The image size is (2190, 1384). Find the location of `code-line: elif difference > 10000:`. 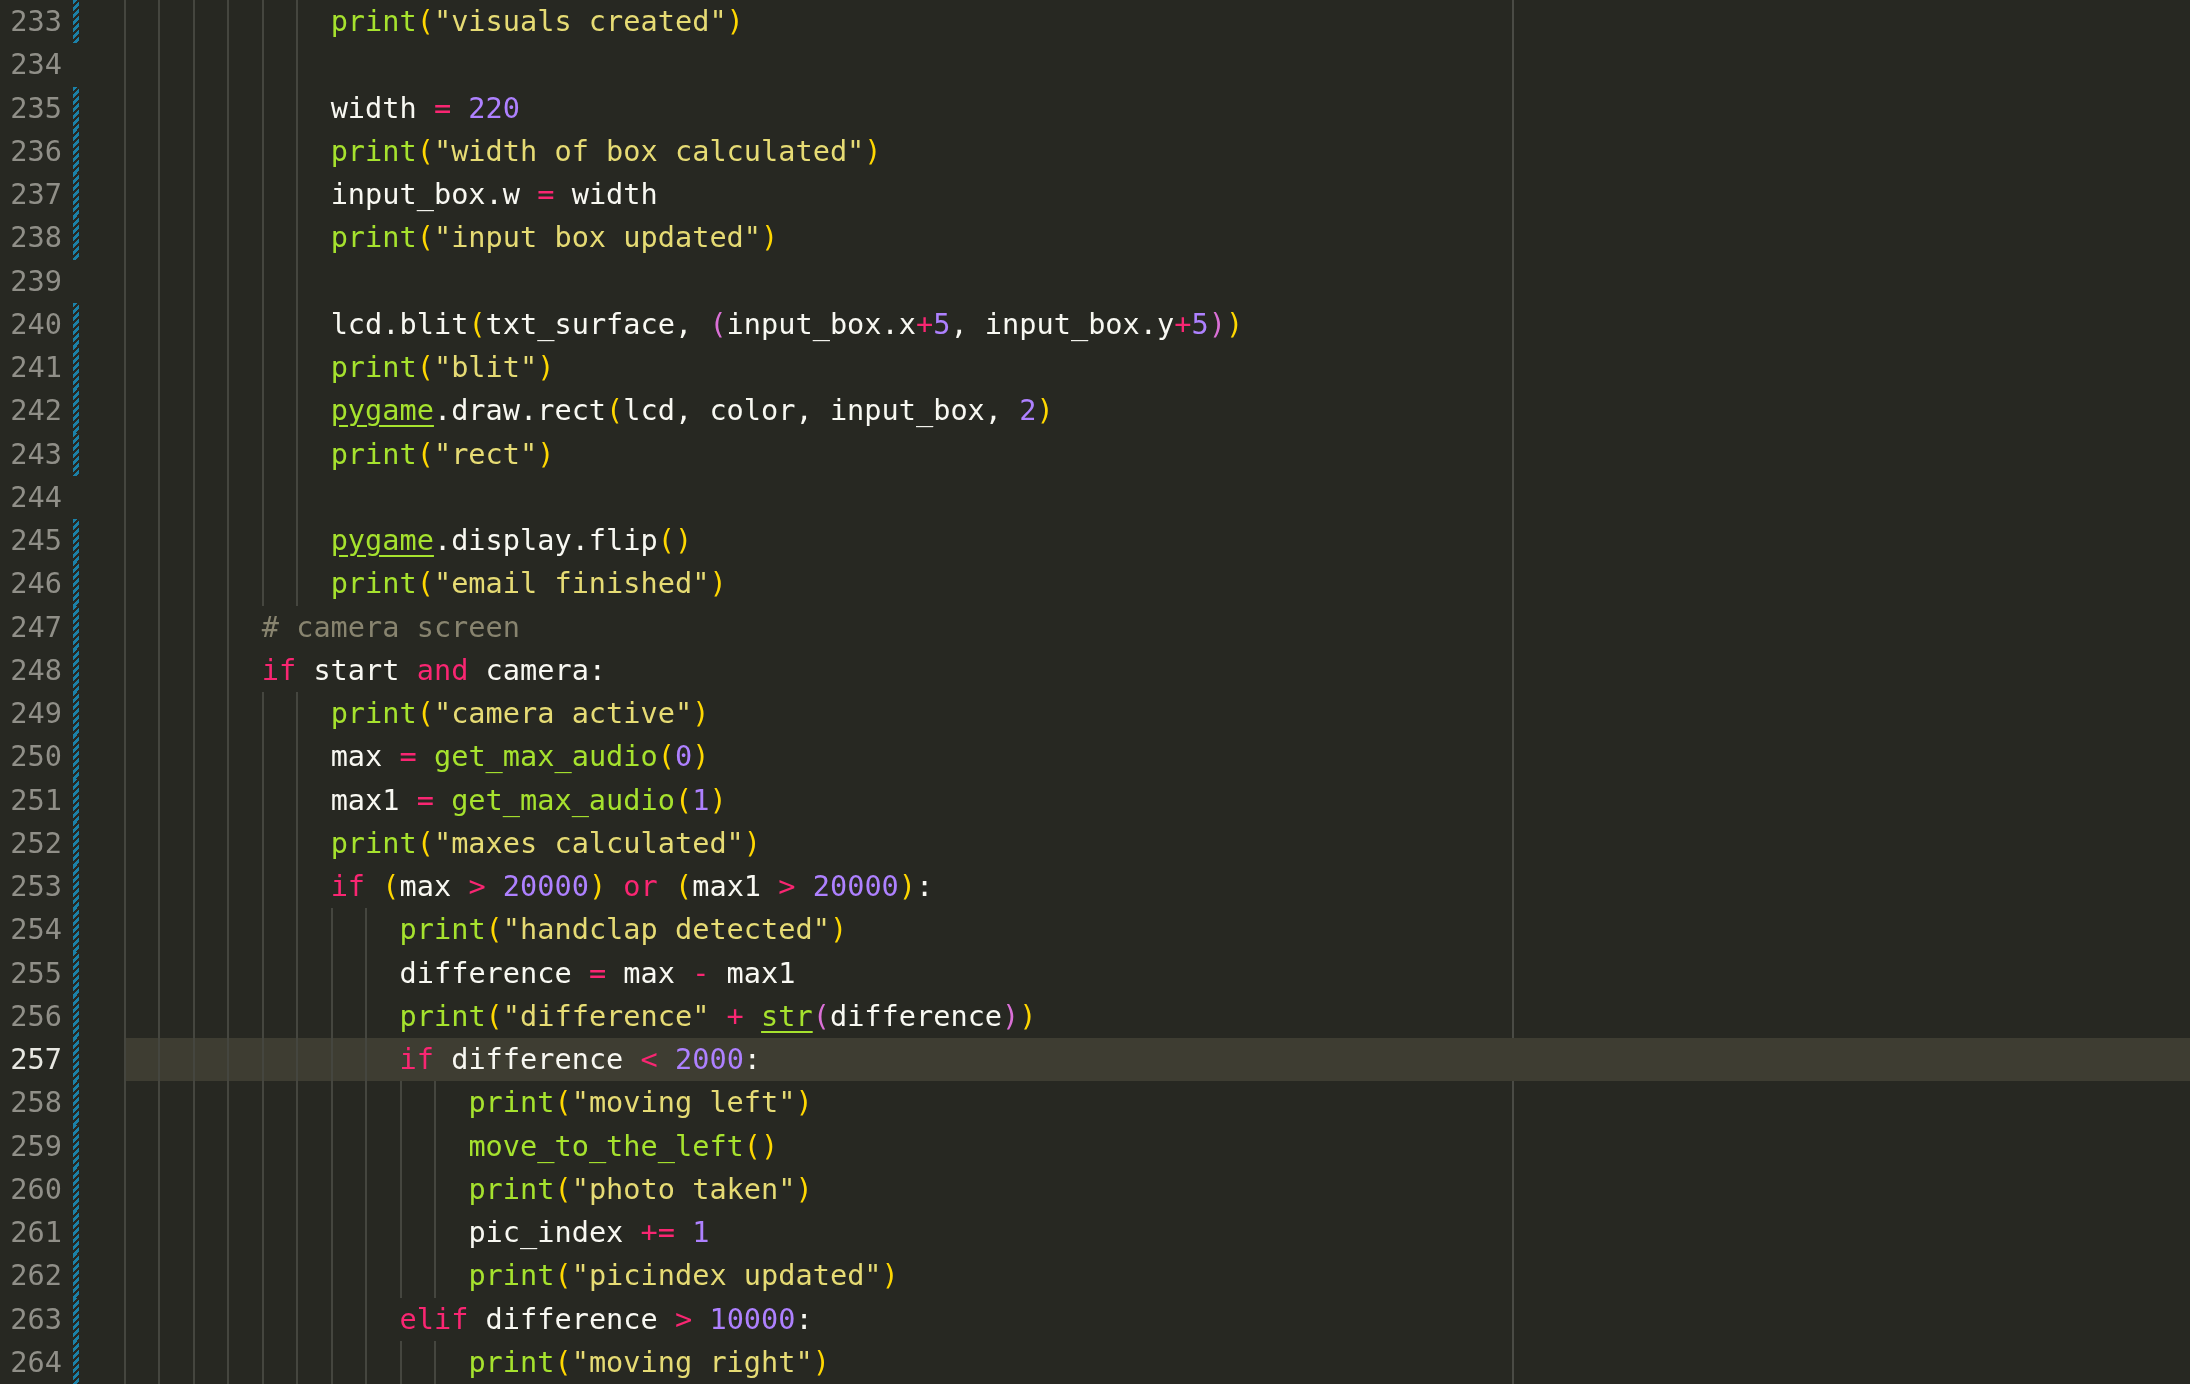

code-line: elif difference > 10000: is located at coordinates (606, 1319).